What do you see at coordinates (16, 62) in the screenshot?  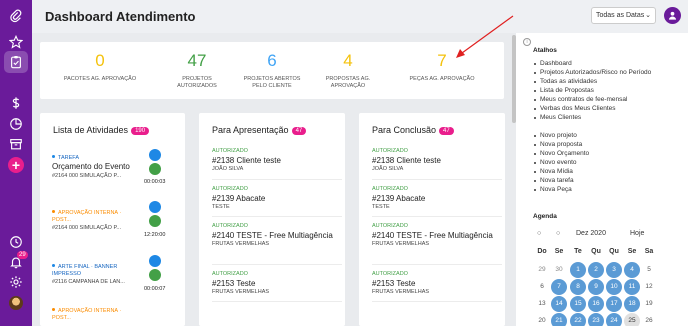 I see `clipboard-icon` at bounding box center [16, 62].